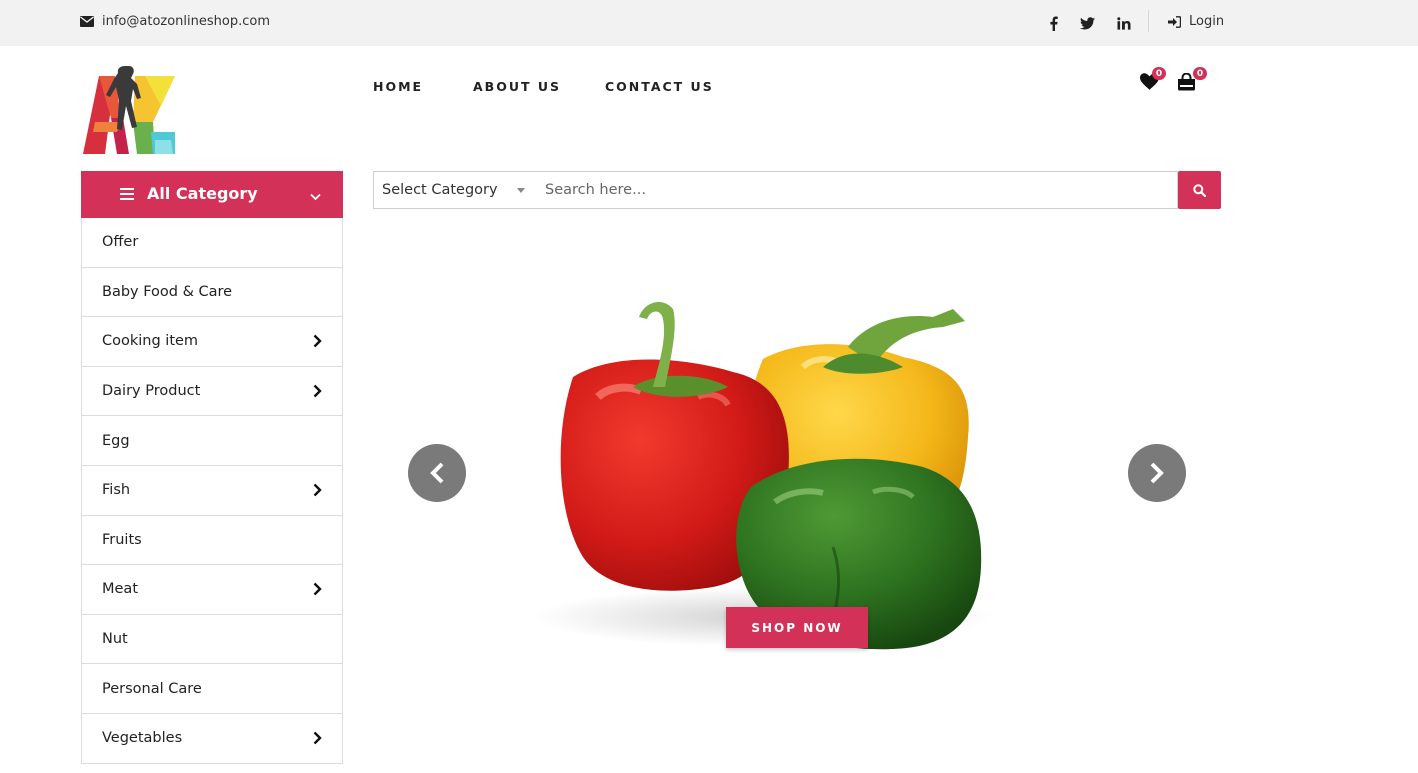  What do you see at coordinates (212, 342) in the screenshot?
I see `category-item-cooking-item: Cooking item` at bounding box center [212, 342].